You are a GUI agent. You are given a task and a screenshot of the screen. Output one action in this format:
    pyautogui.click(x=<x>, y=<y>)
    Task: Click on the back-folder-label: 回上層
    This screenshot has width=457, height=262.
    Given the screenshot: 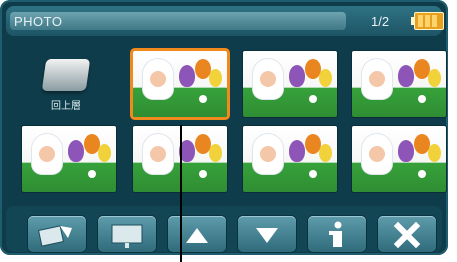 What is the action you would take?
    pyautogui.click(x=66, y=106)
    